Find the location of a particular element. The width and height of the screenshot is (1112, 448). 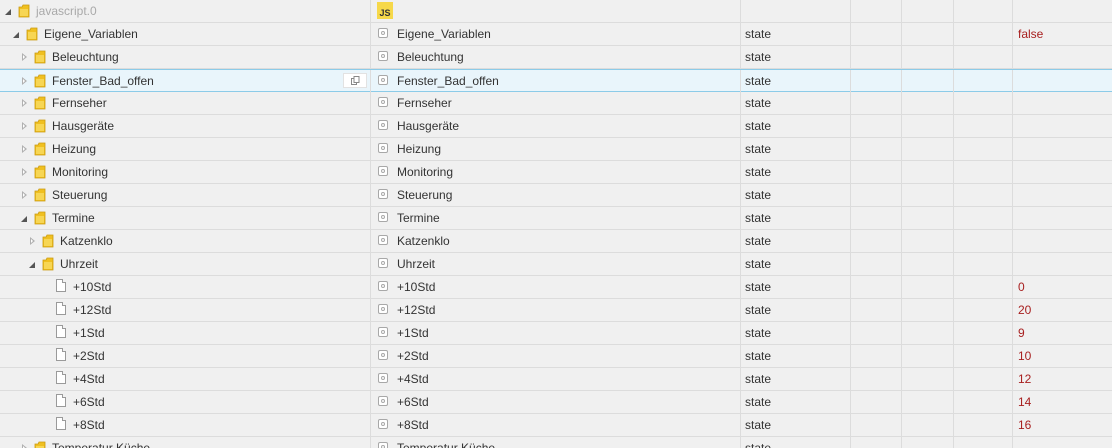

name-cell: Beleuchtung is located at coordinates (185, 57).